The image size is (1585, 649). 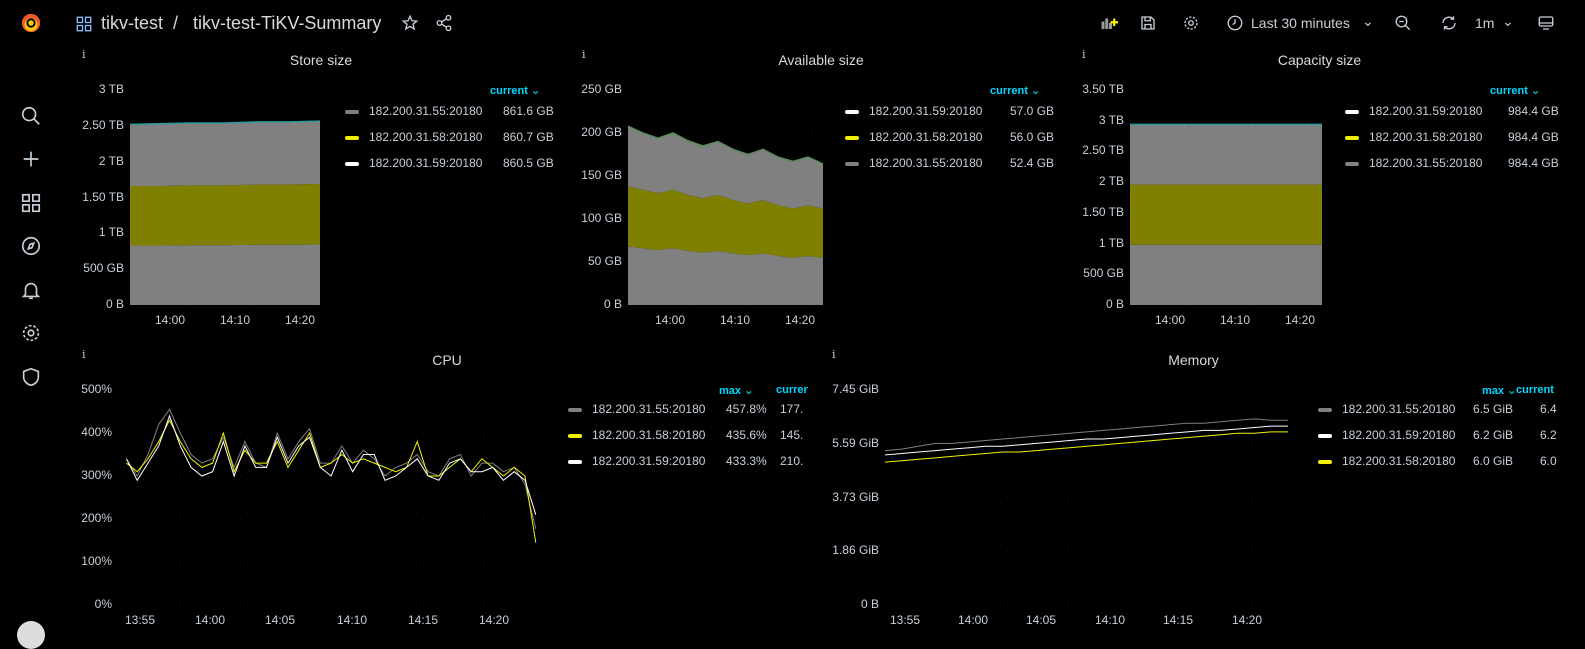 I want to click on panel-title: Store size, so click(x=321, y=60).